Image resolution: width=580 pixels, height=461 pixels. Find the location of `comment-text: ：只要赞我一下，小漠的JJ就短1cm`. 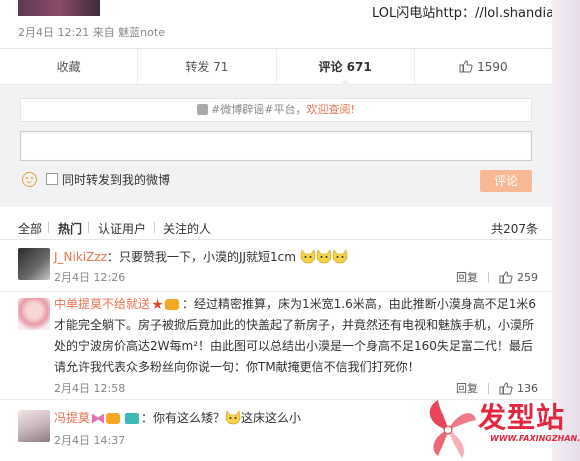

comment-text: ：只要赞我一下，小漠的JJ就短1cm is located at coordinates (201, 257).